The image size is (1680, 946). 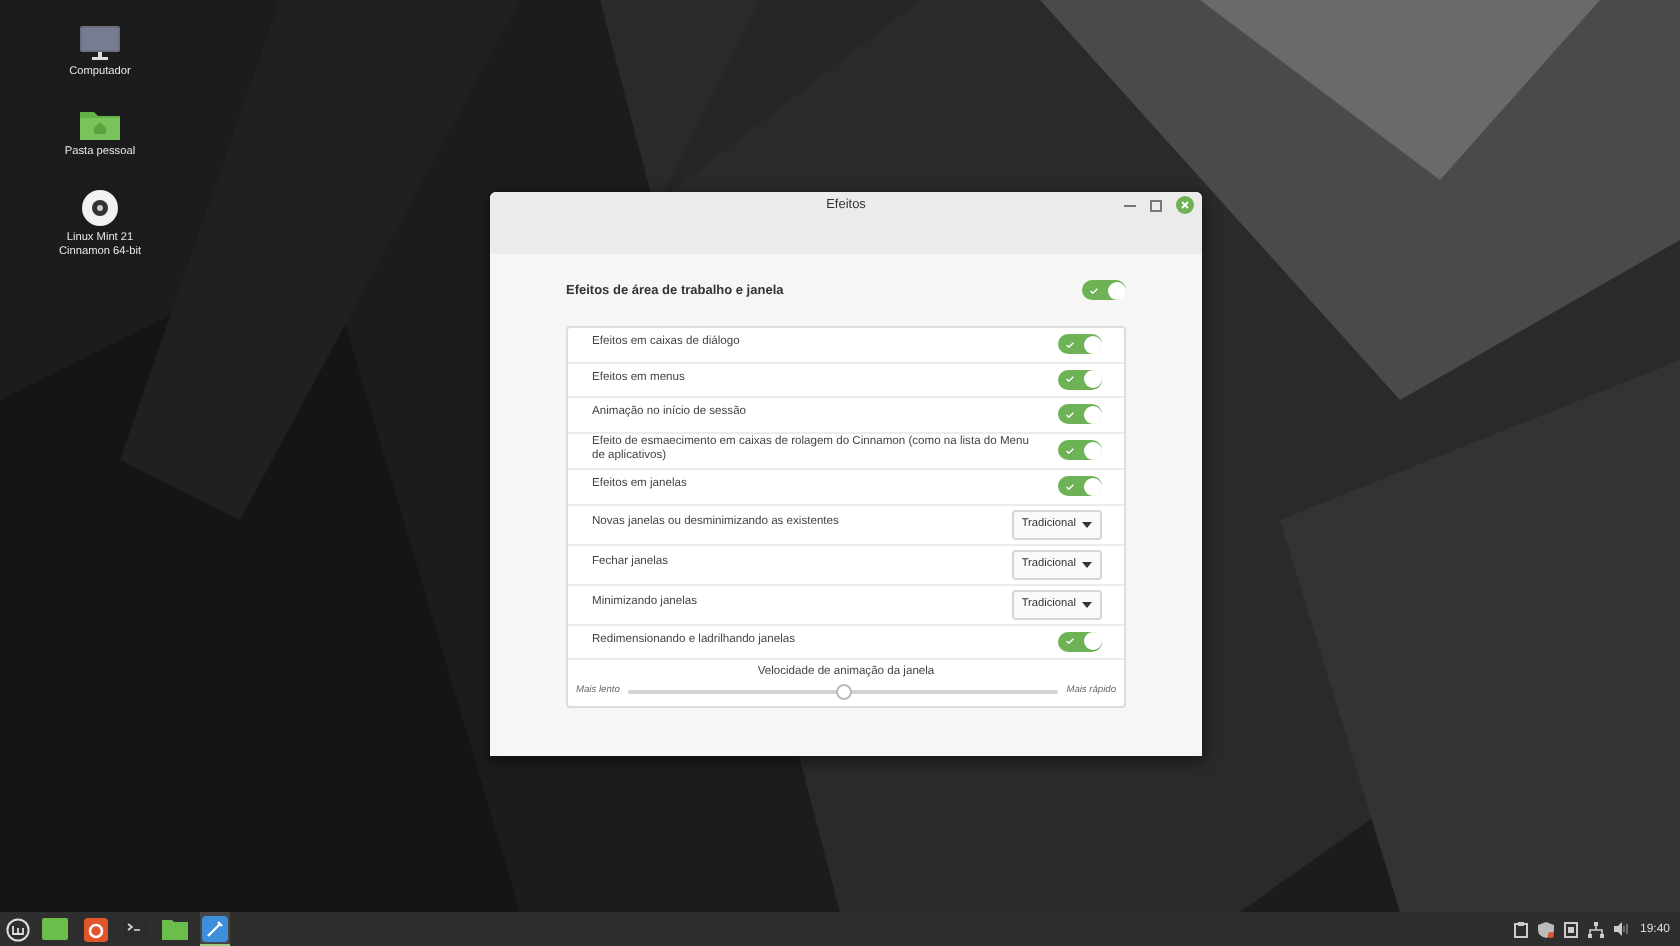 I want to click on home-folder-icon, so click(x=100, y=124).